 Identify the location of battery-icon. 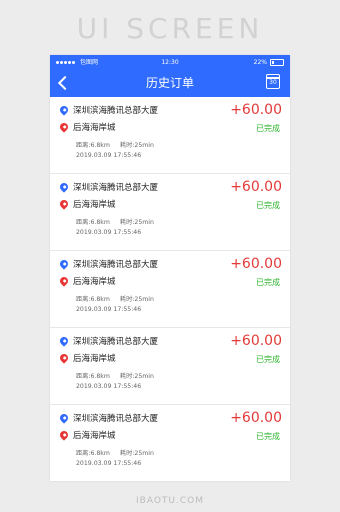
(277, 62).